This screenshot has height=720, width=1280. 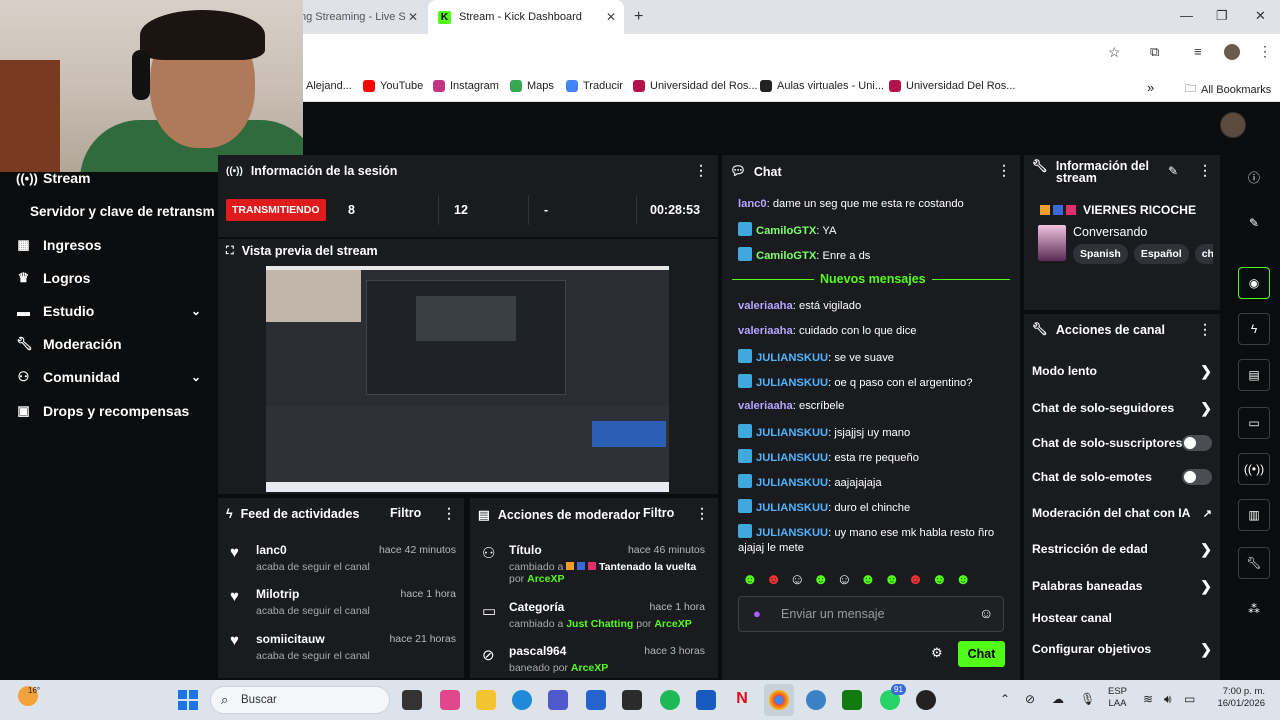 What do you see at coordinates (1233, 125) in the screenshot?
I see `user-avatar` at bounding box center [1233, 125].